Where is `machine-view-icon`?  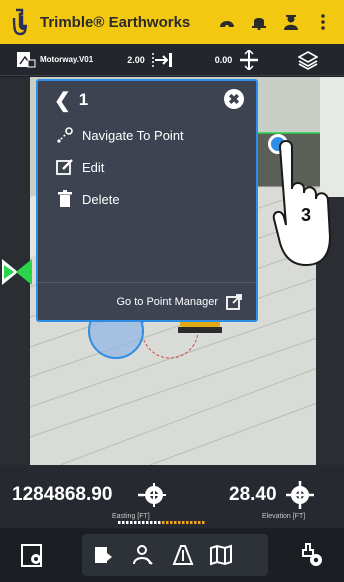 machine-view-icon is located at coordinates (103, 555).